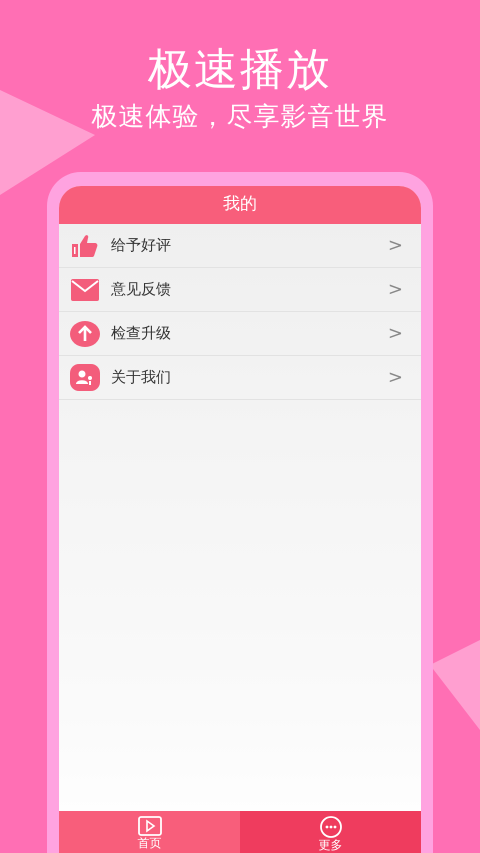 The image size is (480, 853). Describe the element at coordinates (141, 245) in the screenshot. I see `menu-label: 给予好评` at that location.